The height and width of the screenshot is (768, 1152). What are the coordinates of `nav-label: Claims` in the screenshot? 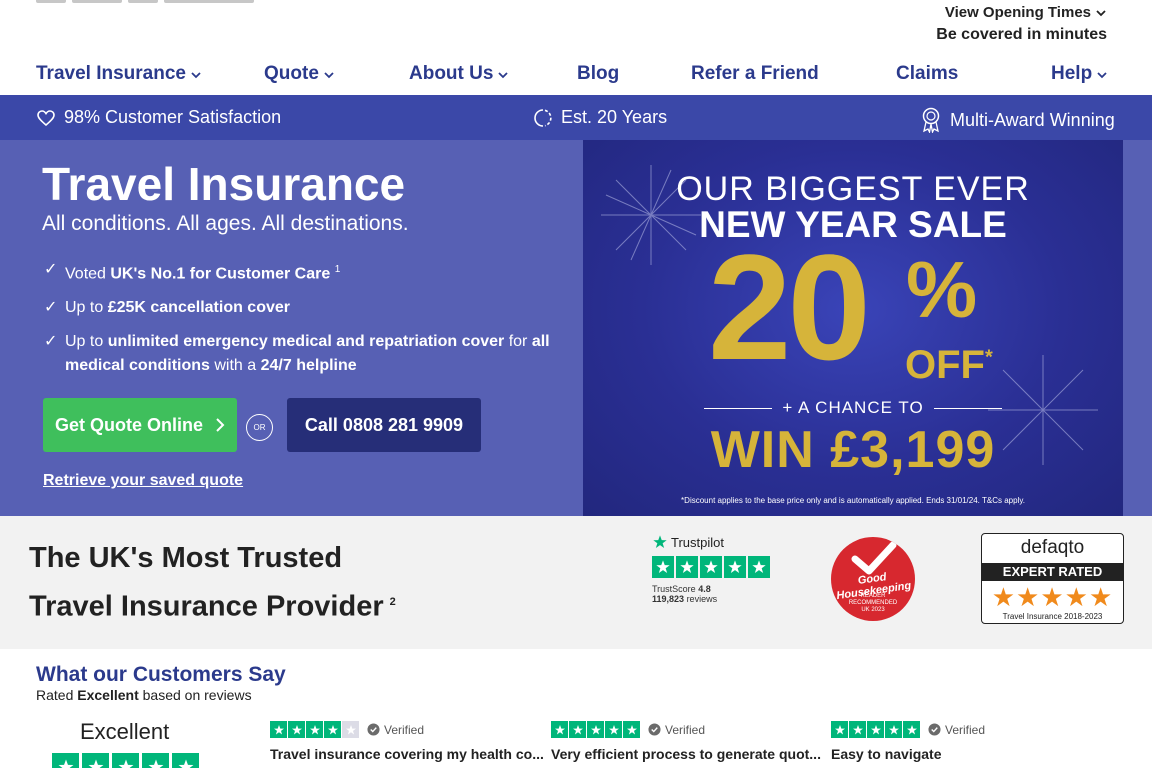 It's located at (927, 73).